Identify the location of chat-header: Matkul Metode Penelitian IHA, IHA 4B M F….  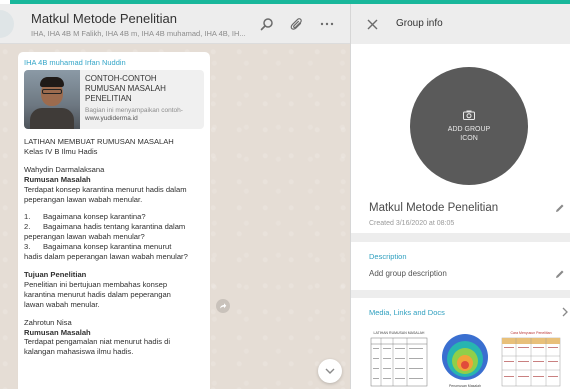
(175, 24).